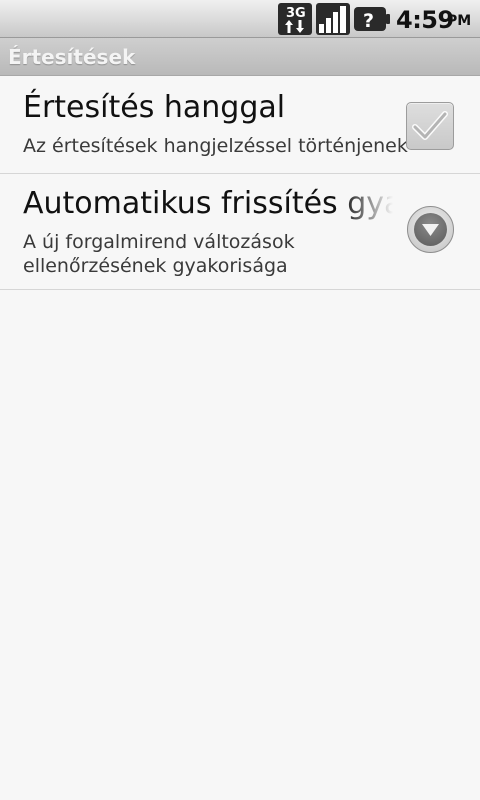  I want to click on 3g-data-icon: 3G, so click(295, 19).